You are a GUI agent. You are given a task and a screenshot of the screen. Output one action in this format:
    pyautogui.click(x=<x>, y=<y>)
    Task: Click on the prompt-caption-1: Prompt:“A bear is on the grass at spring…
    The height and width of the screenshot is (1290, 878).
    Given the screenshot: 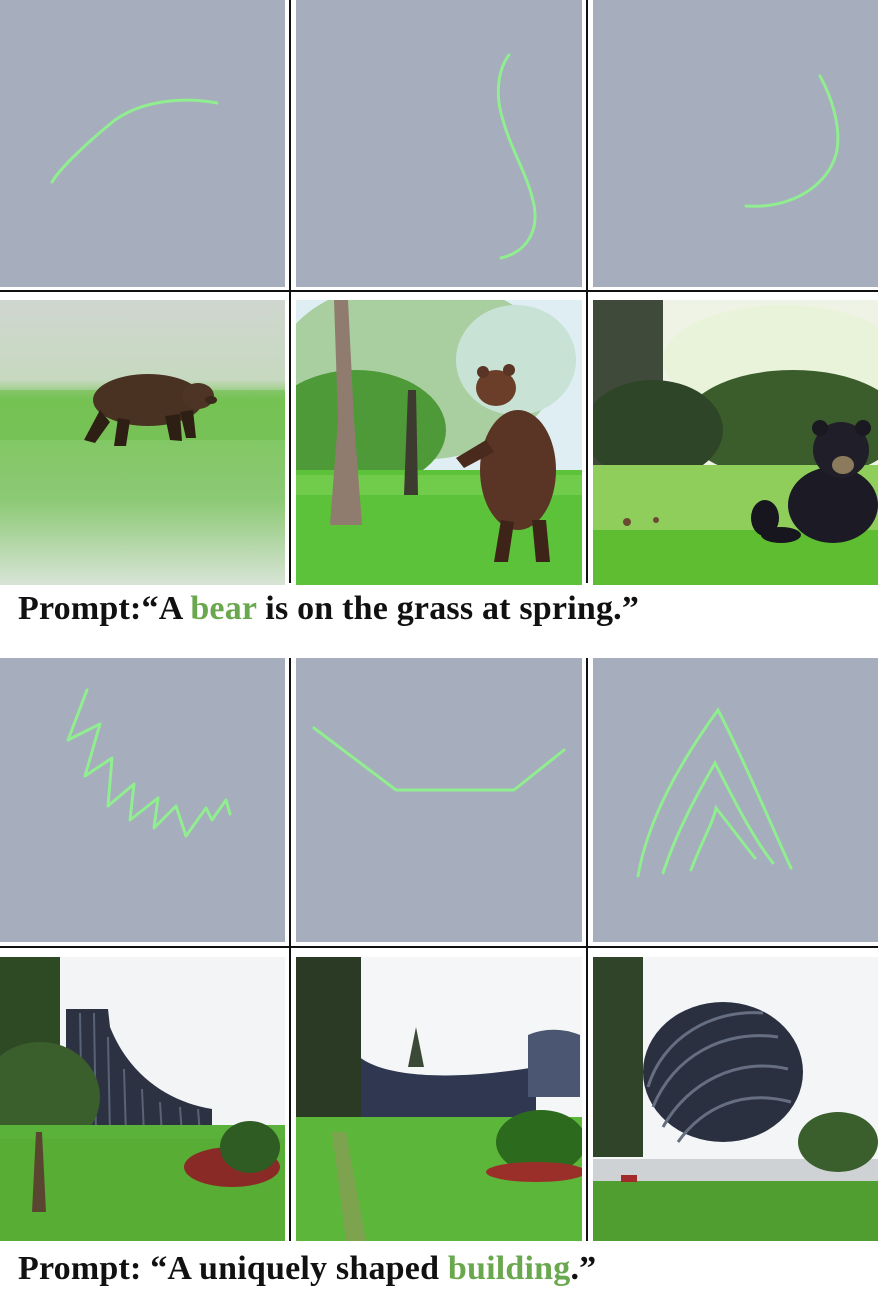 What is the action you would take?
    pyautogui.click(x=328, y=609)
    